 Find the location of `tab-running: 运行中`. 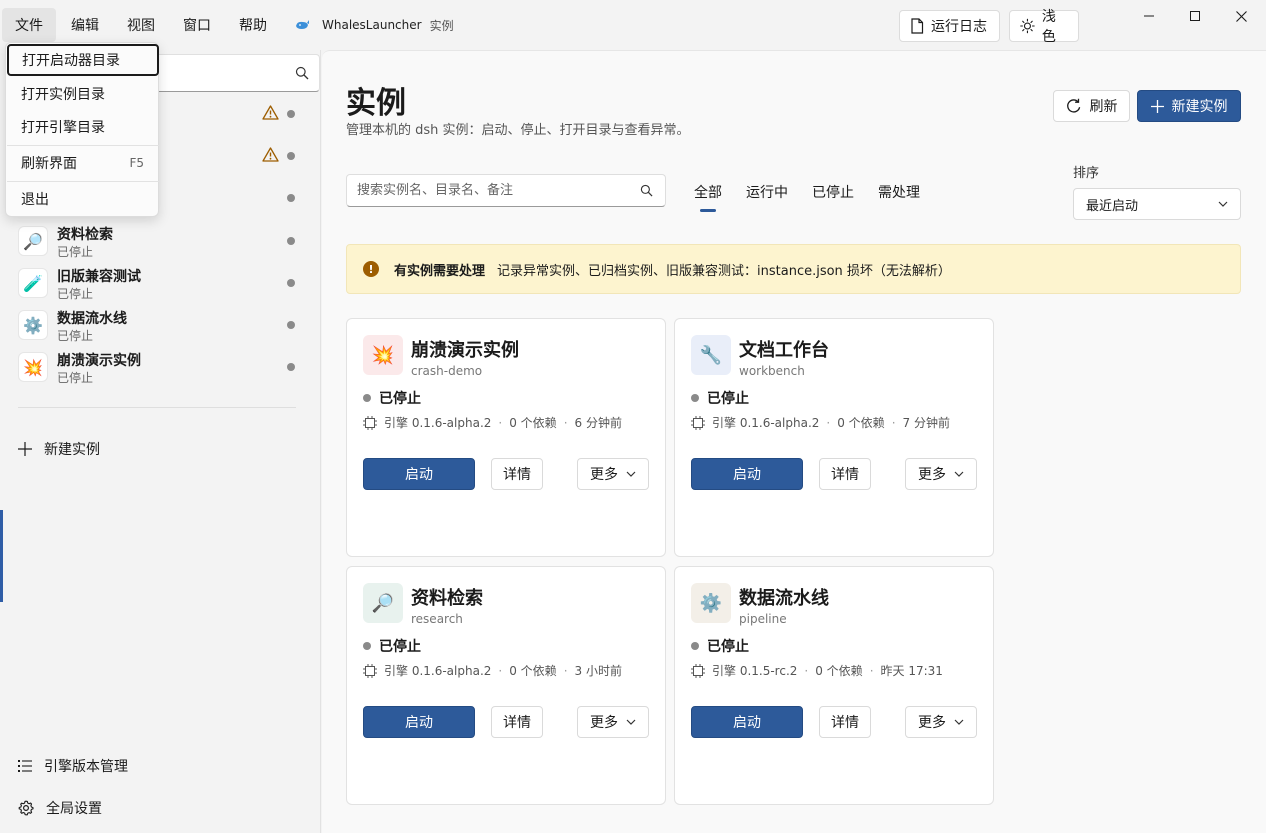

tab-running: 运行中 is located at coordinates (767, 197).